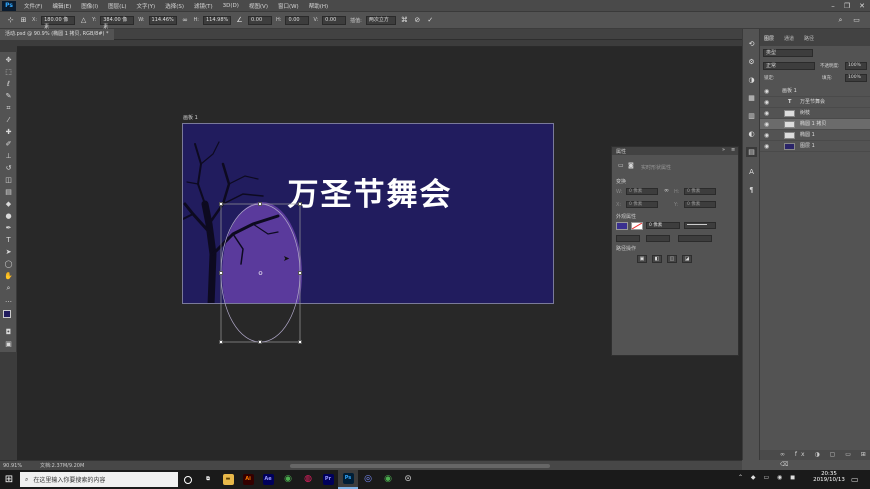  What do you see at coordinates (840, 20) in the screenshot?
I see `search-icon: ⌕` at bounding box center [840, 20].